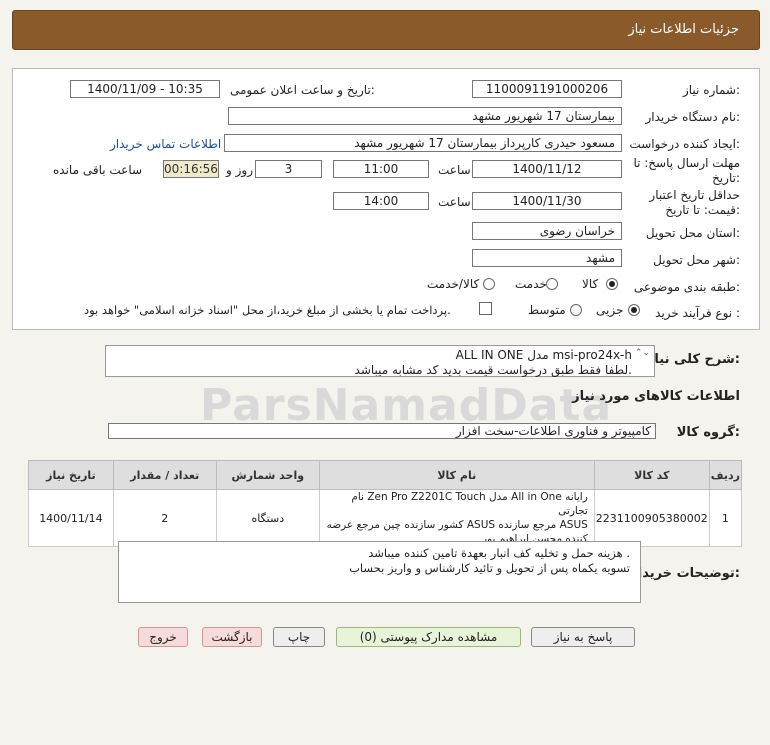 The height and width of the screenshot is (745, 770). Describe the element at coordinates (239, 170) in the screenshot. I see `days-label: روز و` at that location.